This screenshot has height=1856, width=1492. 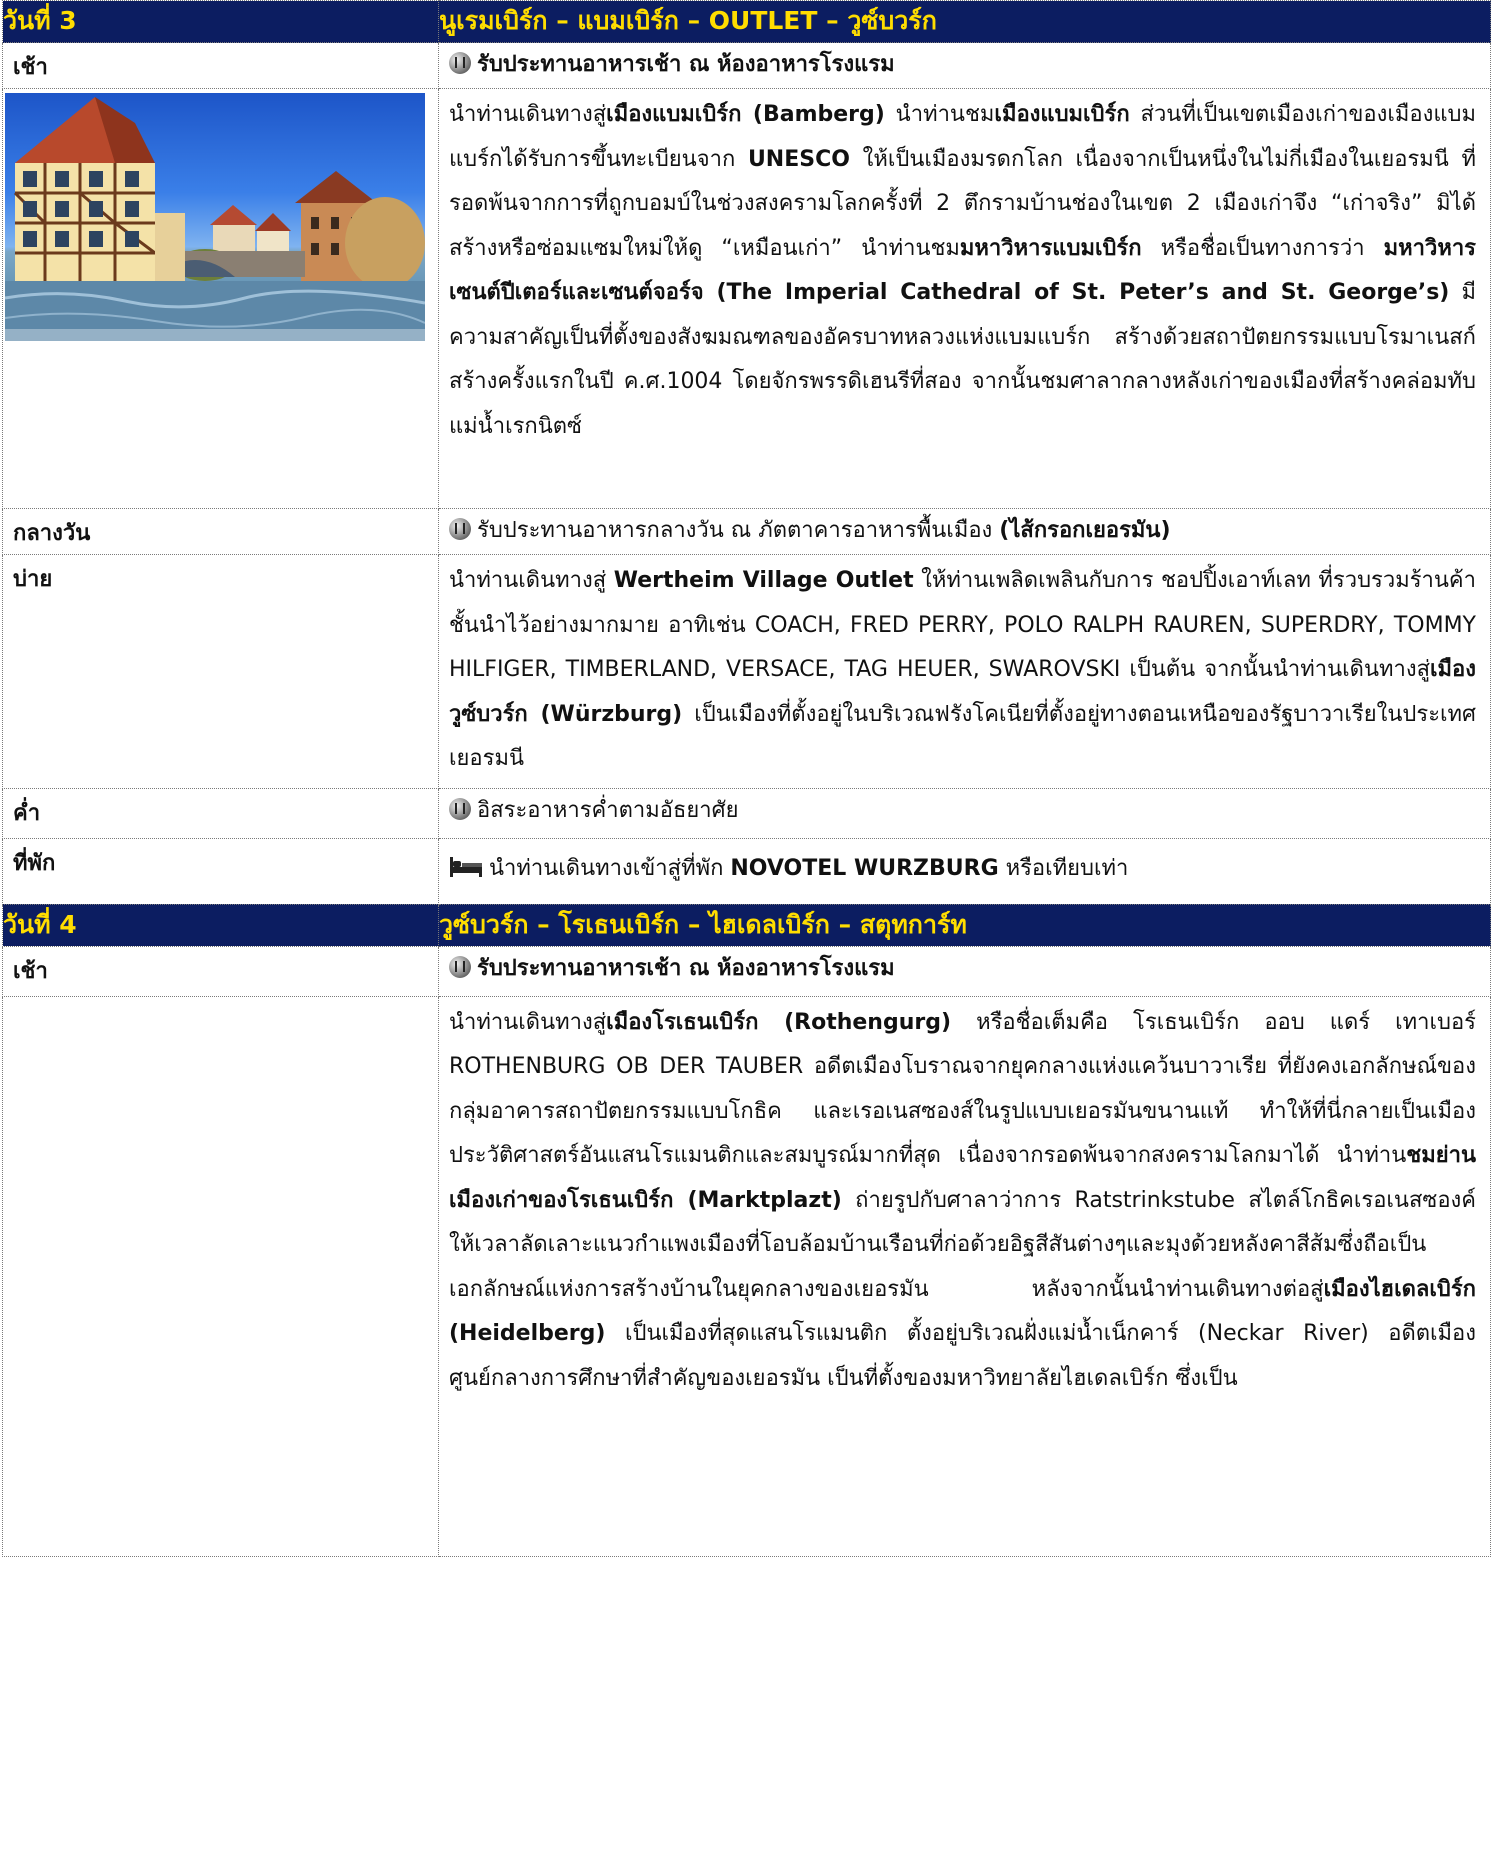 I want to click on desc-bold: เมืองแบมเบิร์ก, so click(x=1062, y=114).